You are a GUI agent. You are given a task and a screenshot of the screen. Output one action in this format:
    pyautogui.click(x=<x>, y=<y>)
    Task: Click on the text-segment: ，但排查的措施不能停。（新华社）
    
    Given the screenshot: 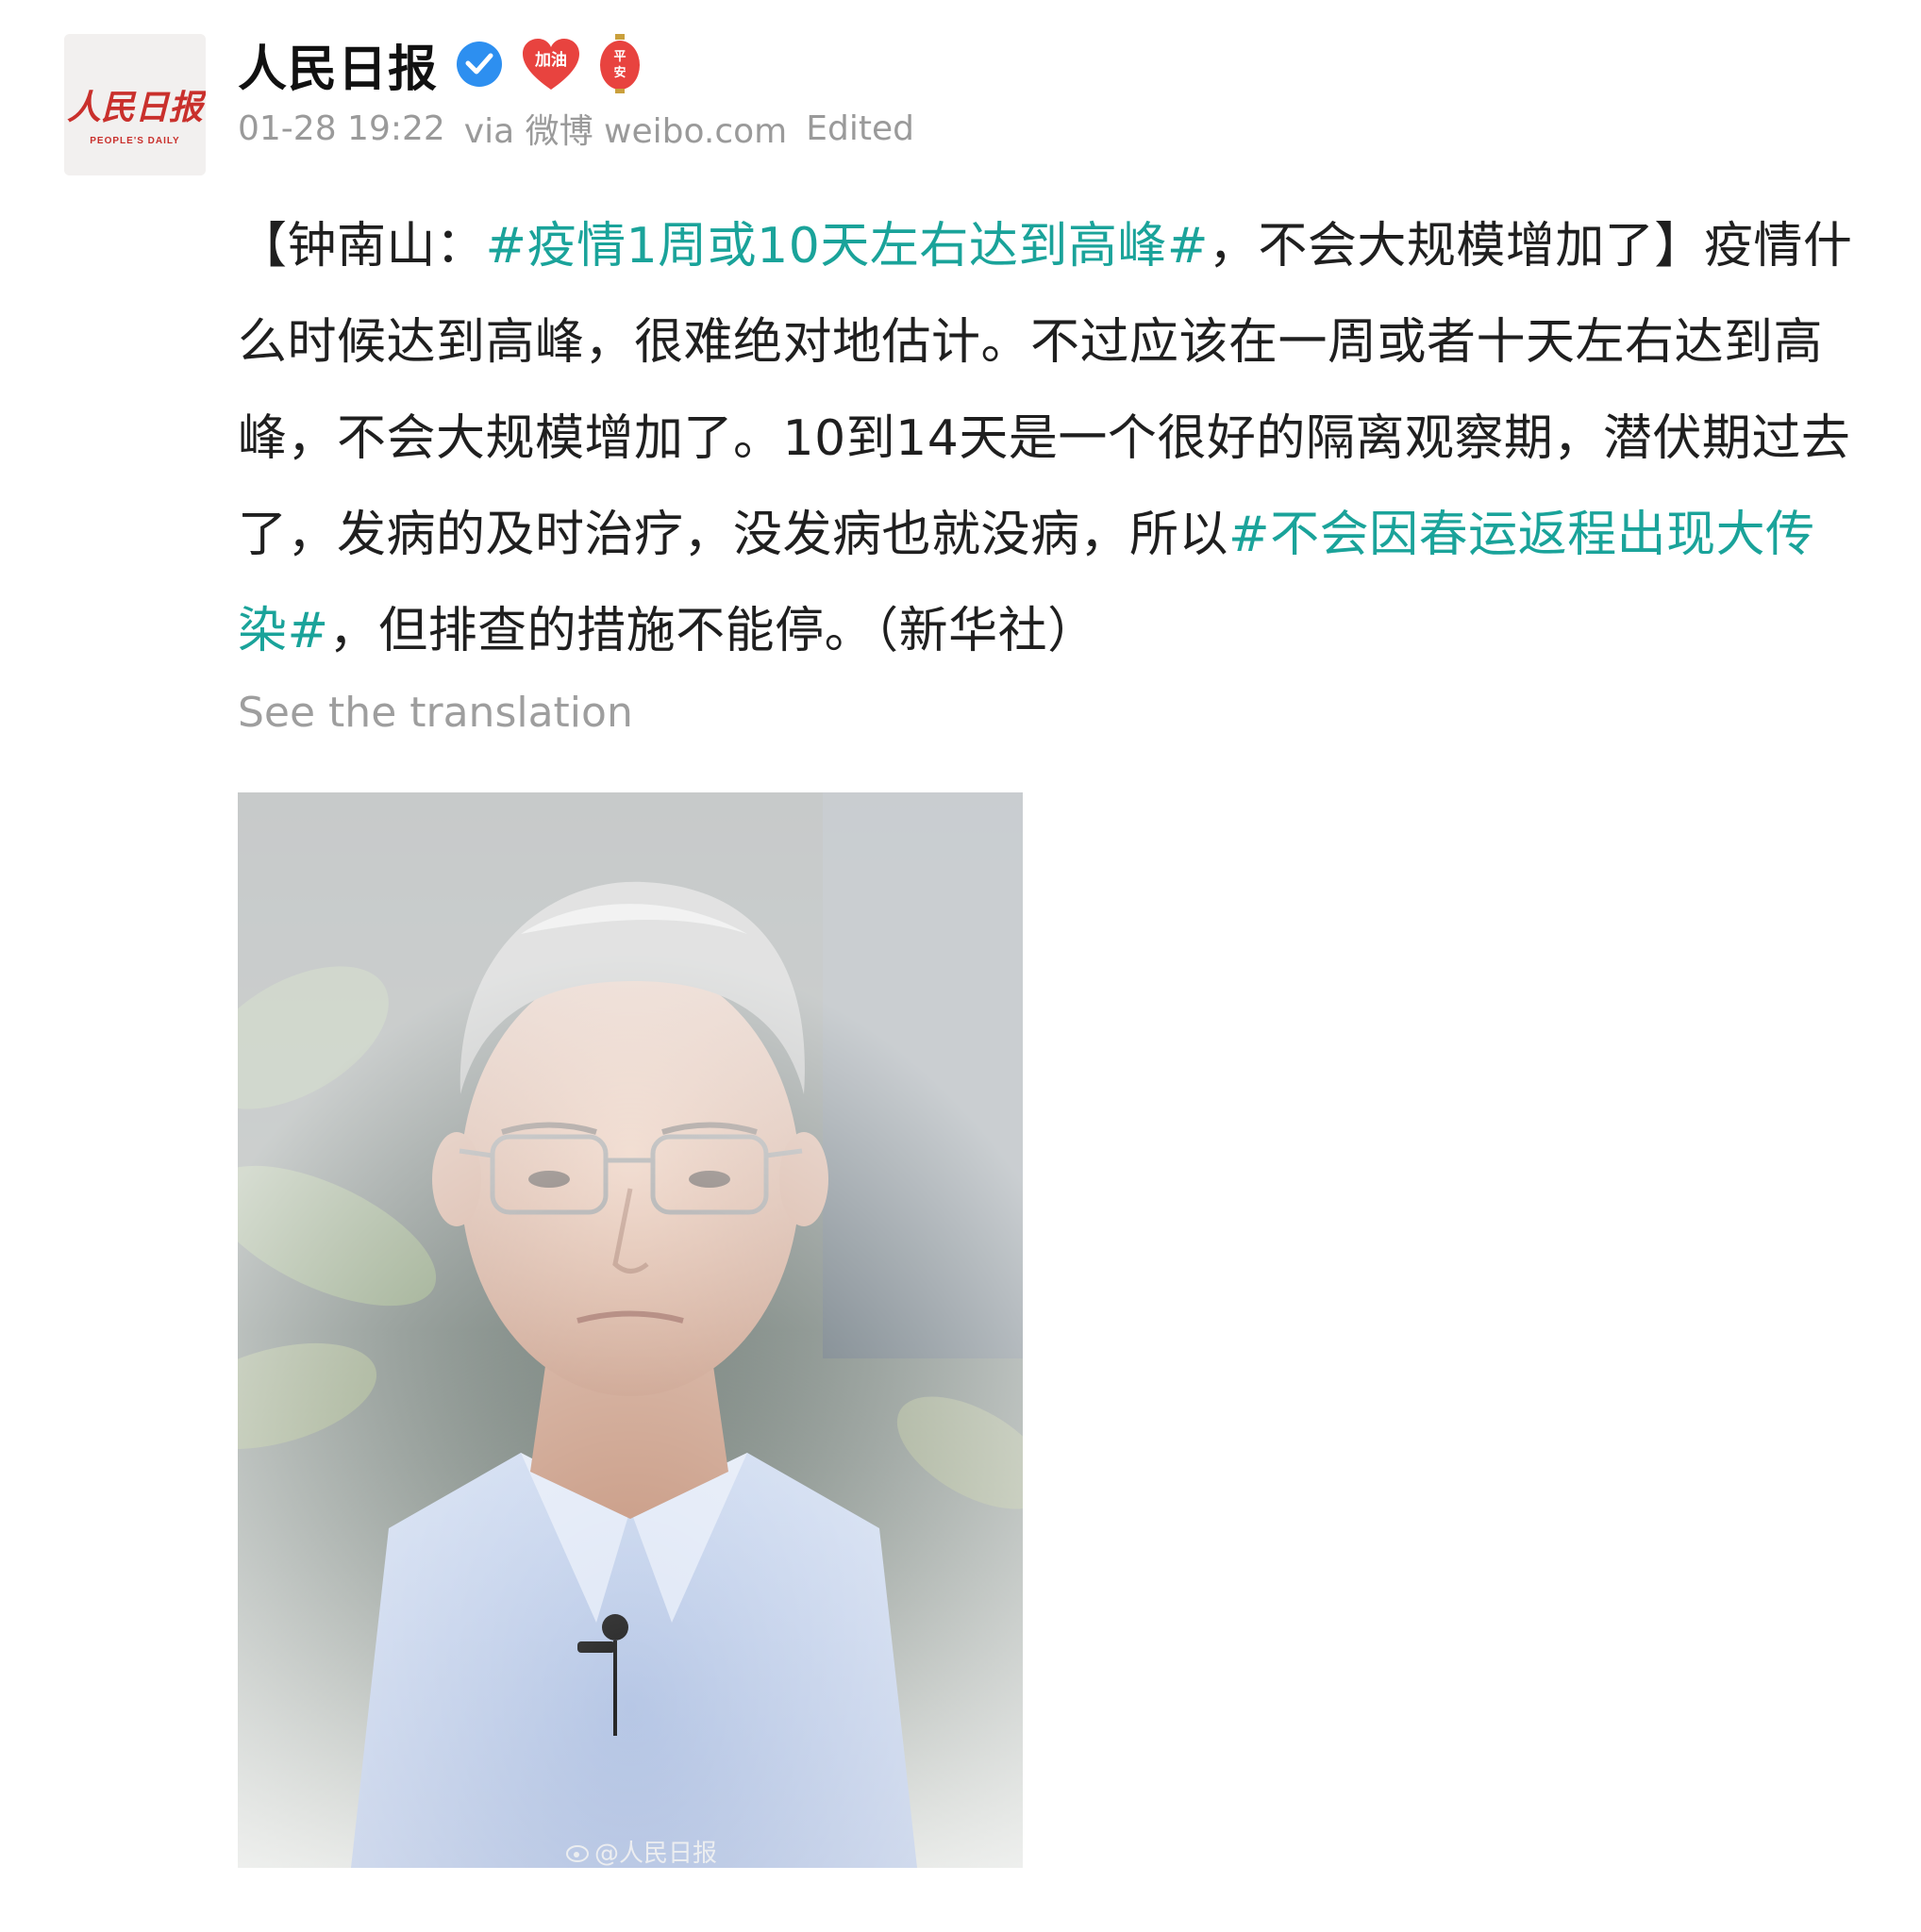 What is the action you would take?
    pyautogui.click(x=712, y=631)
    